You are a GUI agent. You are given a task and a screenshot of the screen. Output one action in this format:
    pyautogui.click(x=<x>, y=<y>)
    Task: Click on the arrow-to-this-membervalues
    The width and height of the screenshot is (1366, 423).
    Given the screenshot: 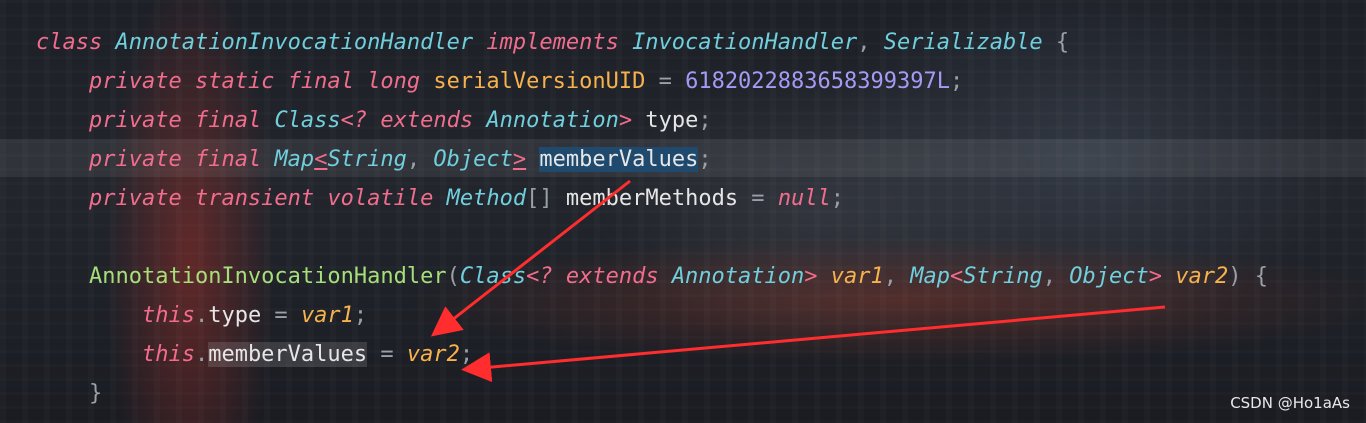 What is the action you would take?
    pyautogui.click(x=813, y=344)
    